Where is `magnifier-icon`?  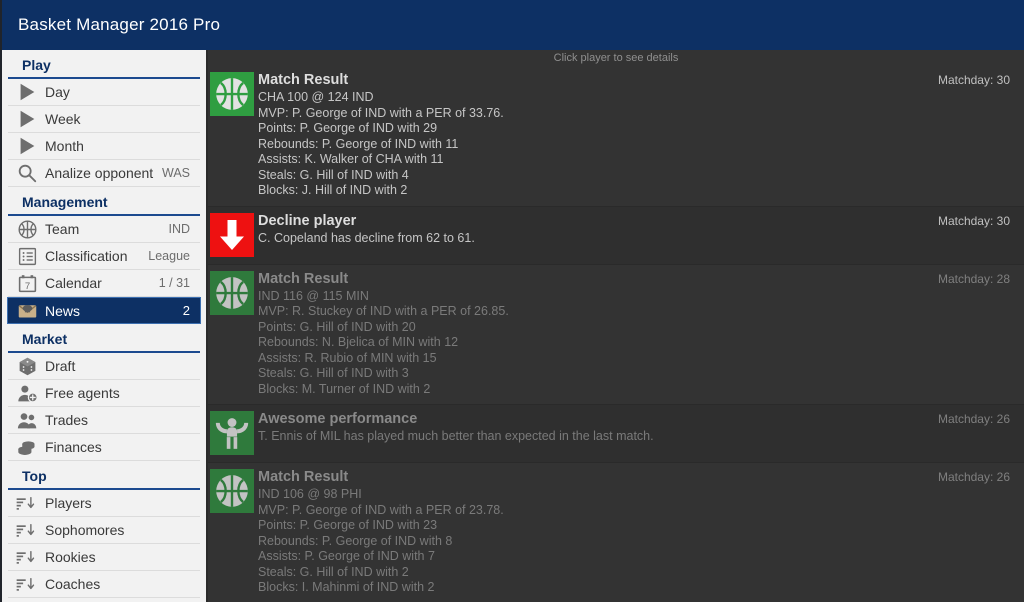
magnifier-icon is located at coordinates (27, 173).